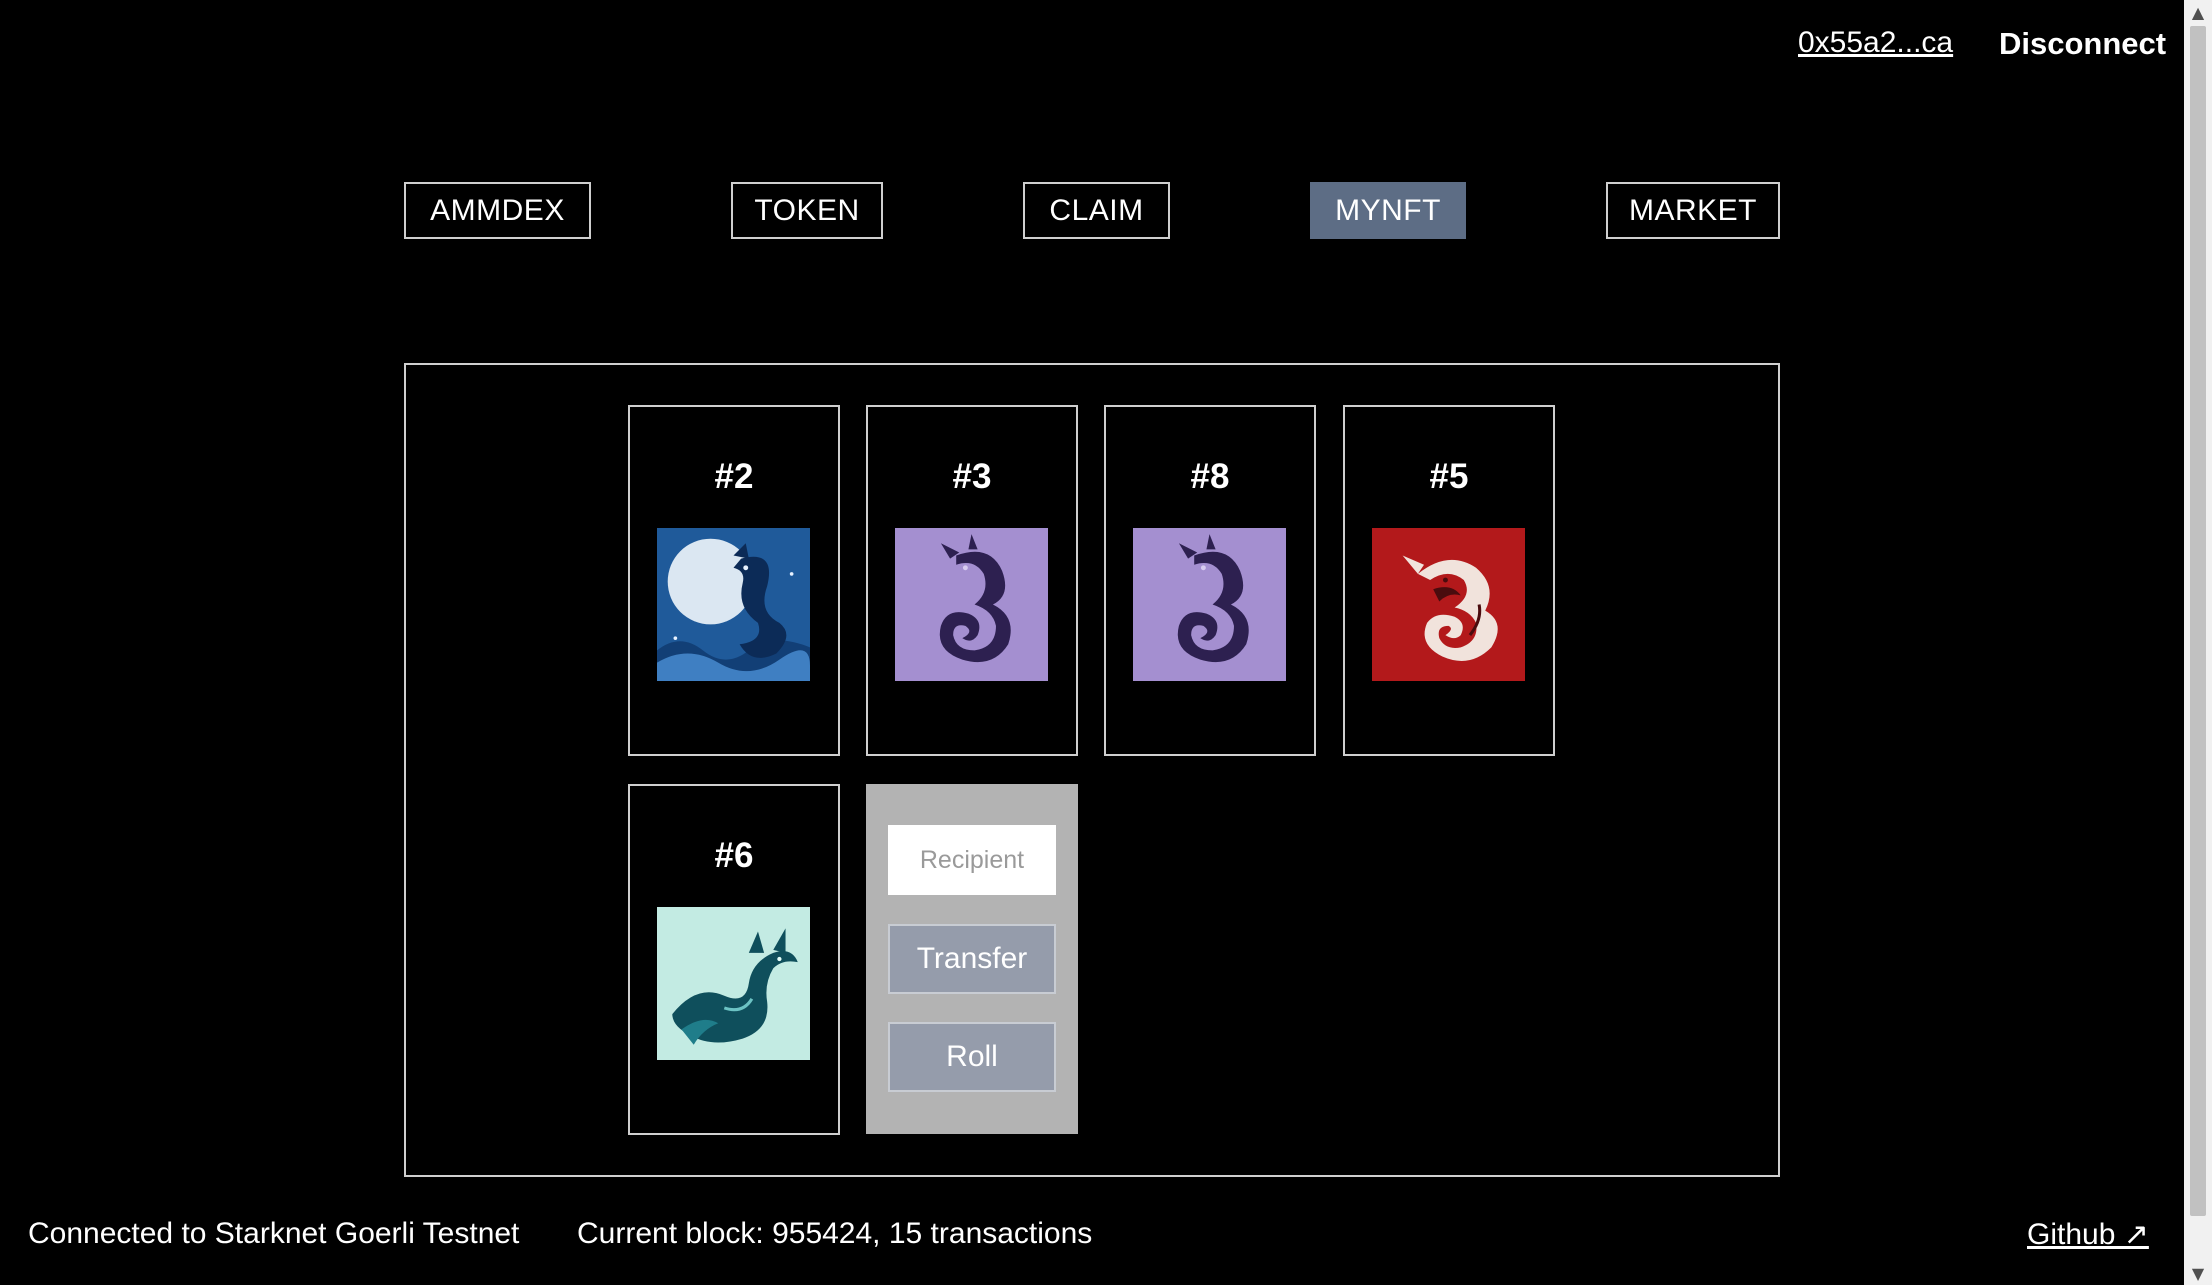  What do you see at coordinates (1096, 210) in the screenshot?
I see `nav-claim-button: CLAIM` at bounding box center [1096, 210].